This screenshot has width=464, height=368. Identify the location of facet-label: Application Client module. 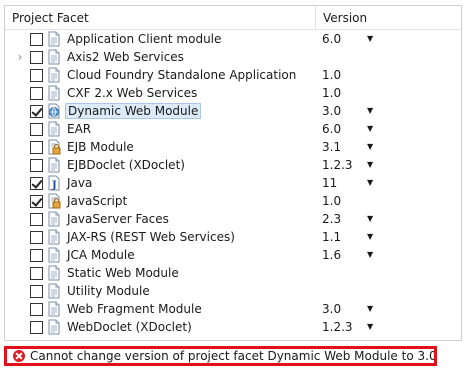
(144, 39).